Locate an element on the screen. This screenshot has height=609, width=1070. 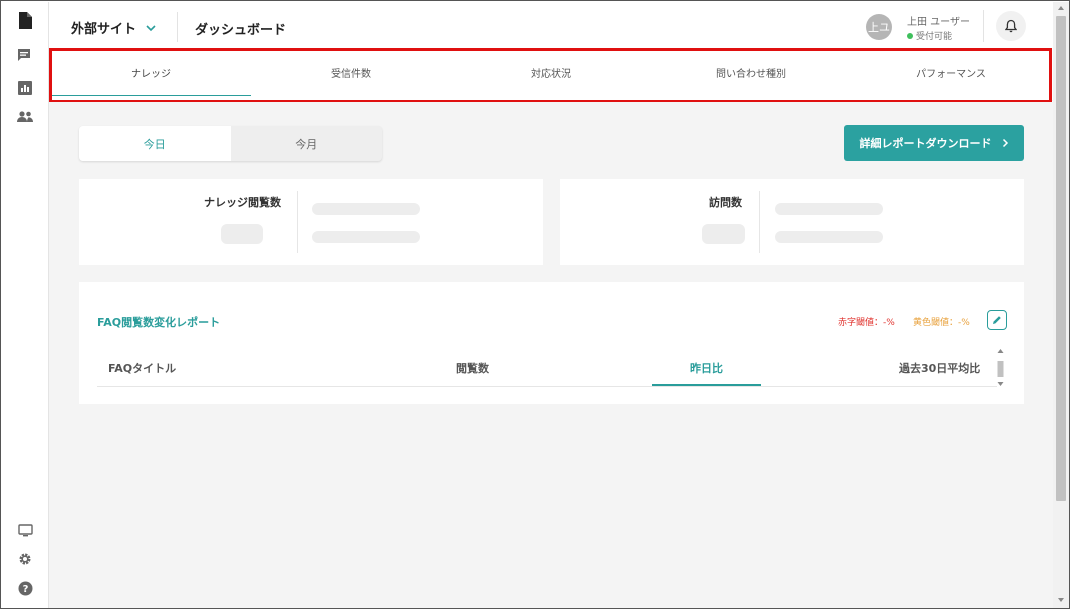
yellow-threshold: 黄色閾値：-% is located at coordinates (941, 323).